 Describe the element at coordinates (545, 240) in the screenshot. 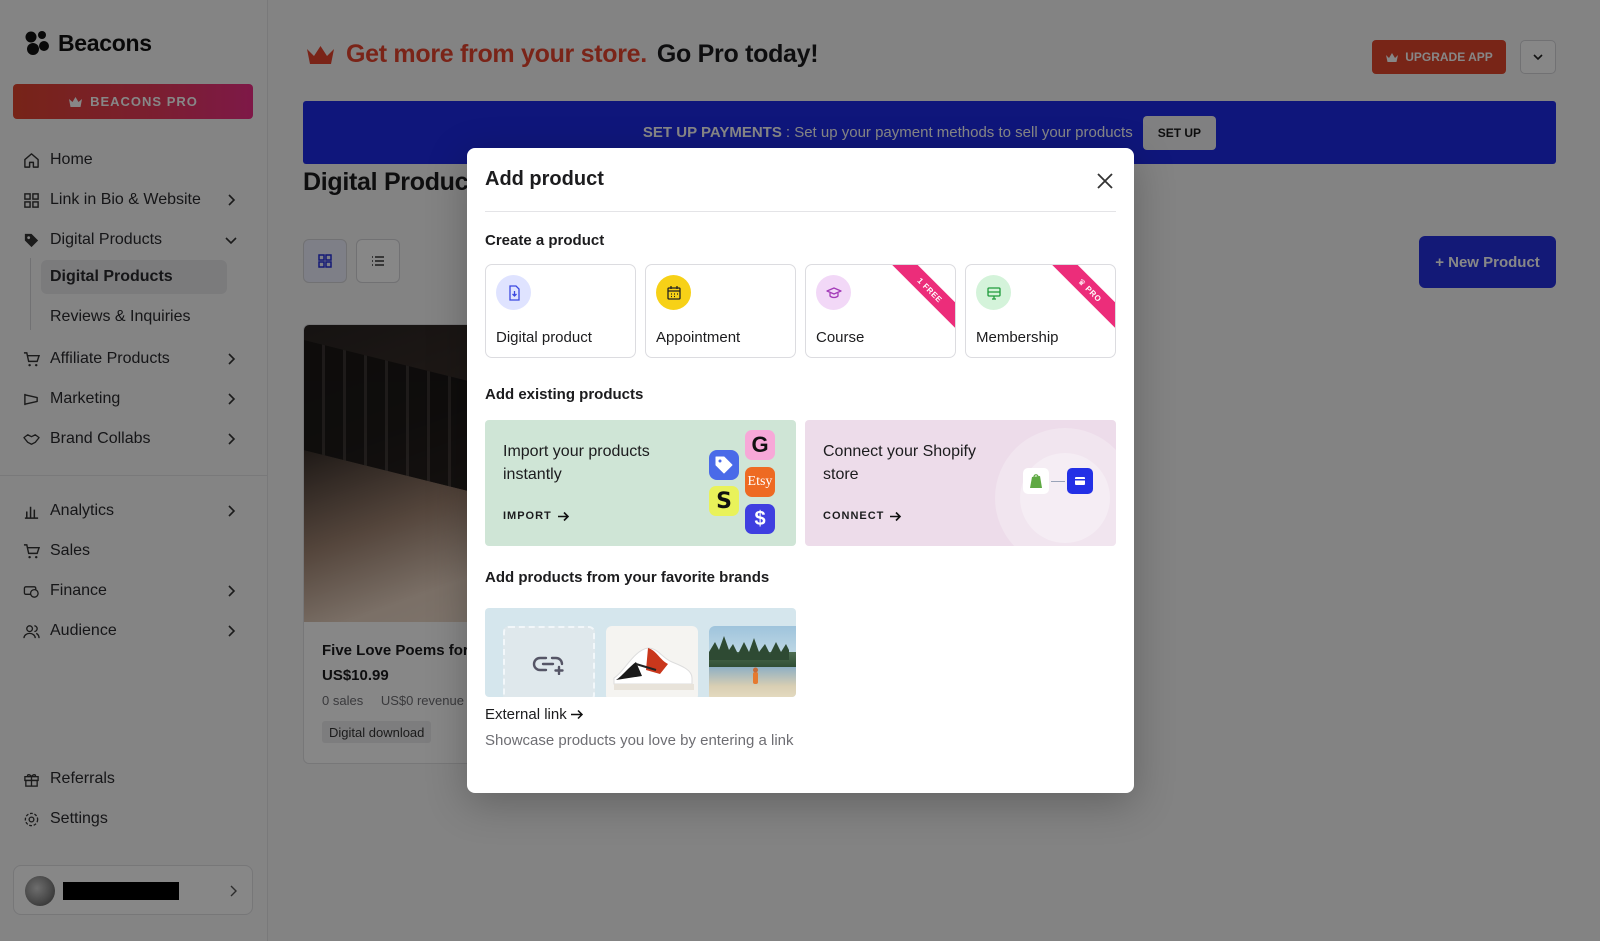

I see `create-product-heading: Create a product` at that location.